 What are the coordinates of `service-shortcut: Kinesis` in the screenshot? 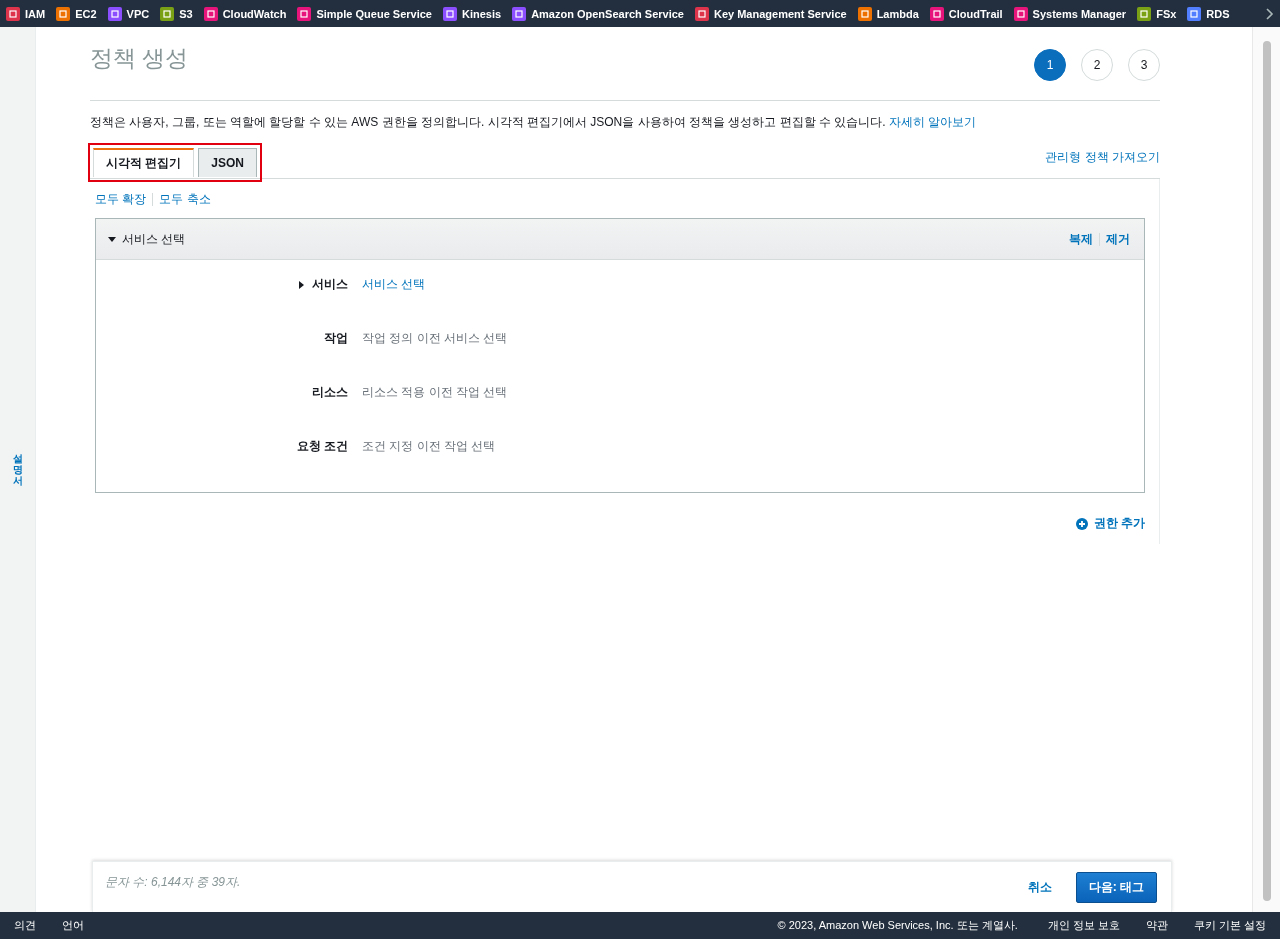 It's located at (472, 13).